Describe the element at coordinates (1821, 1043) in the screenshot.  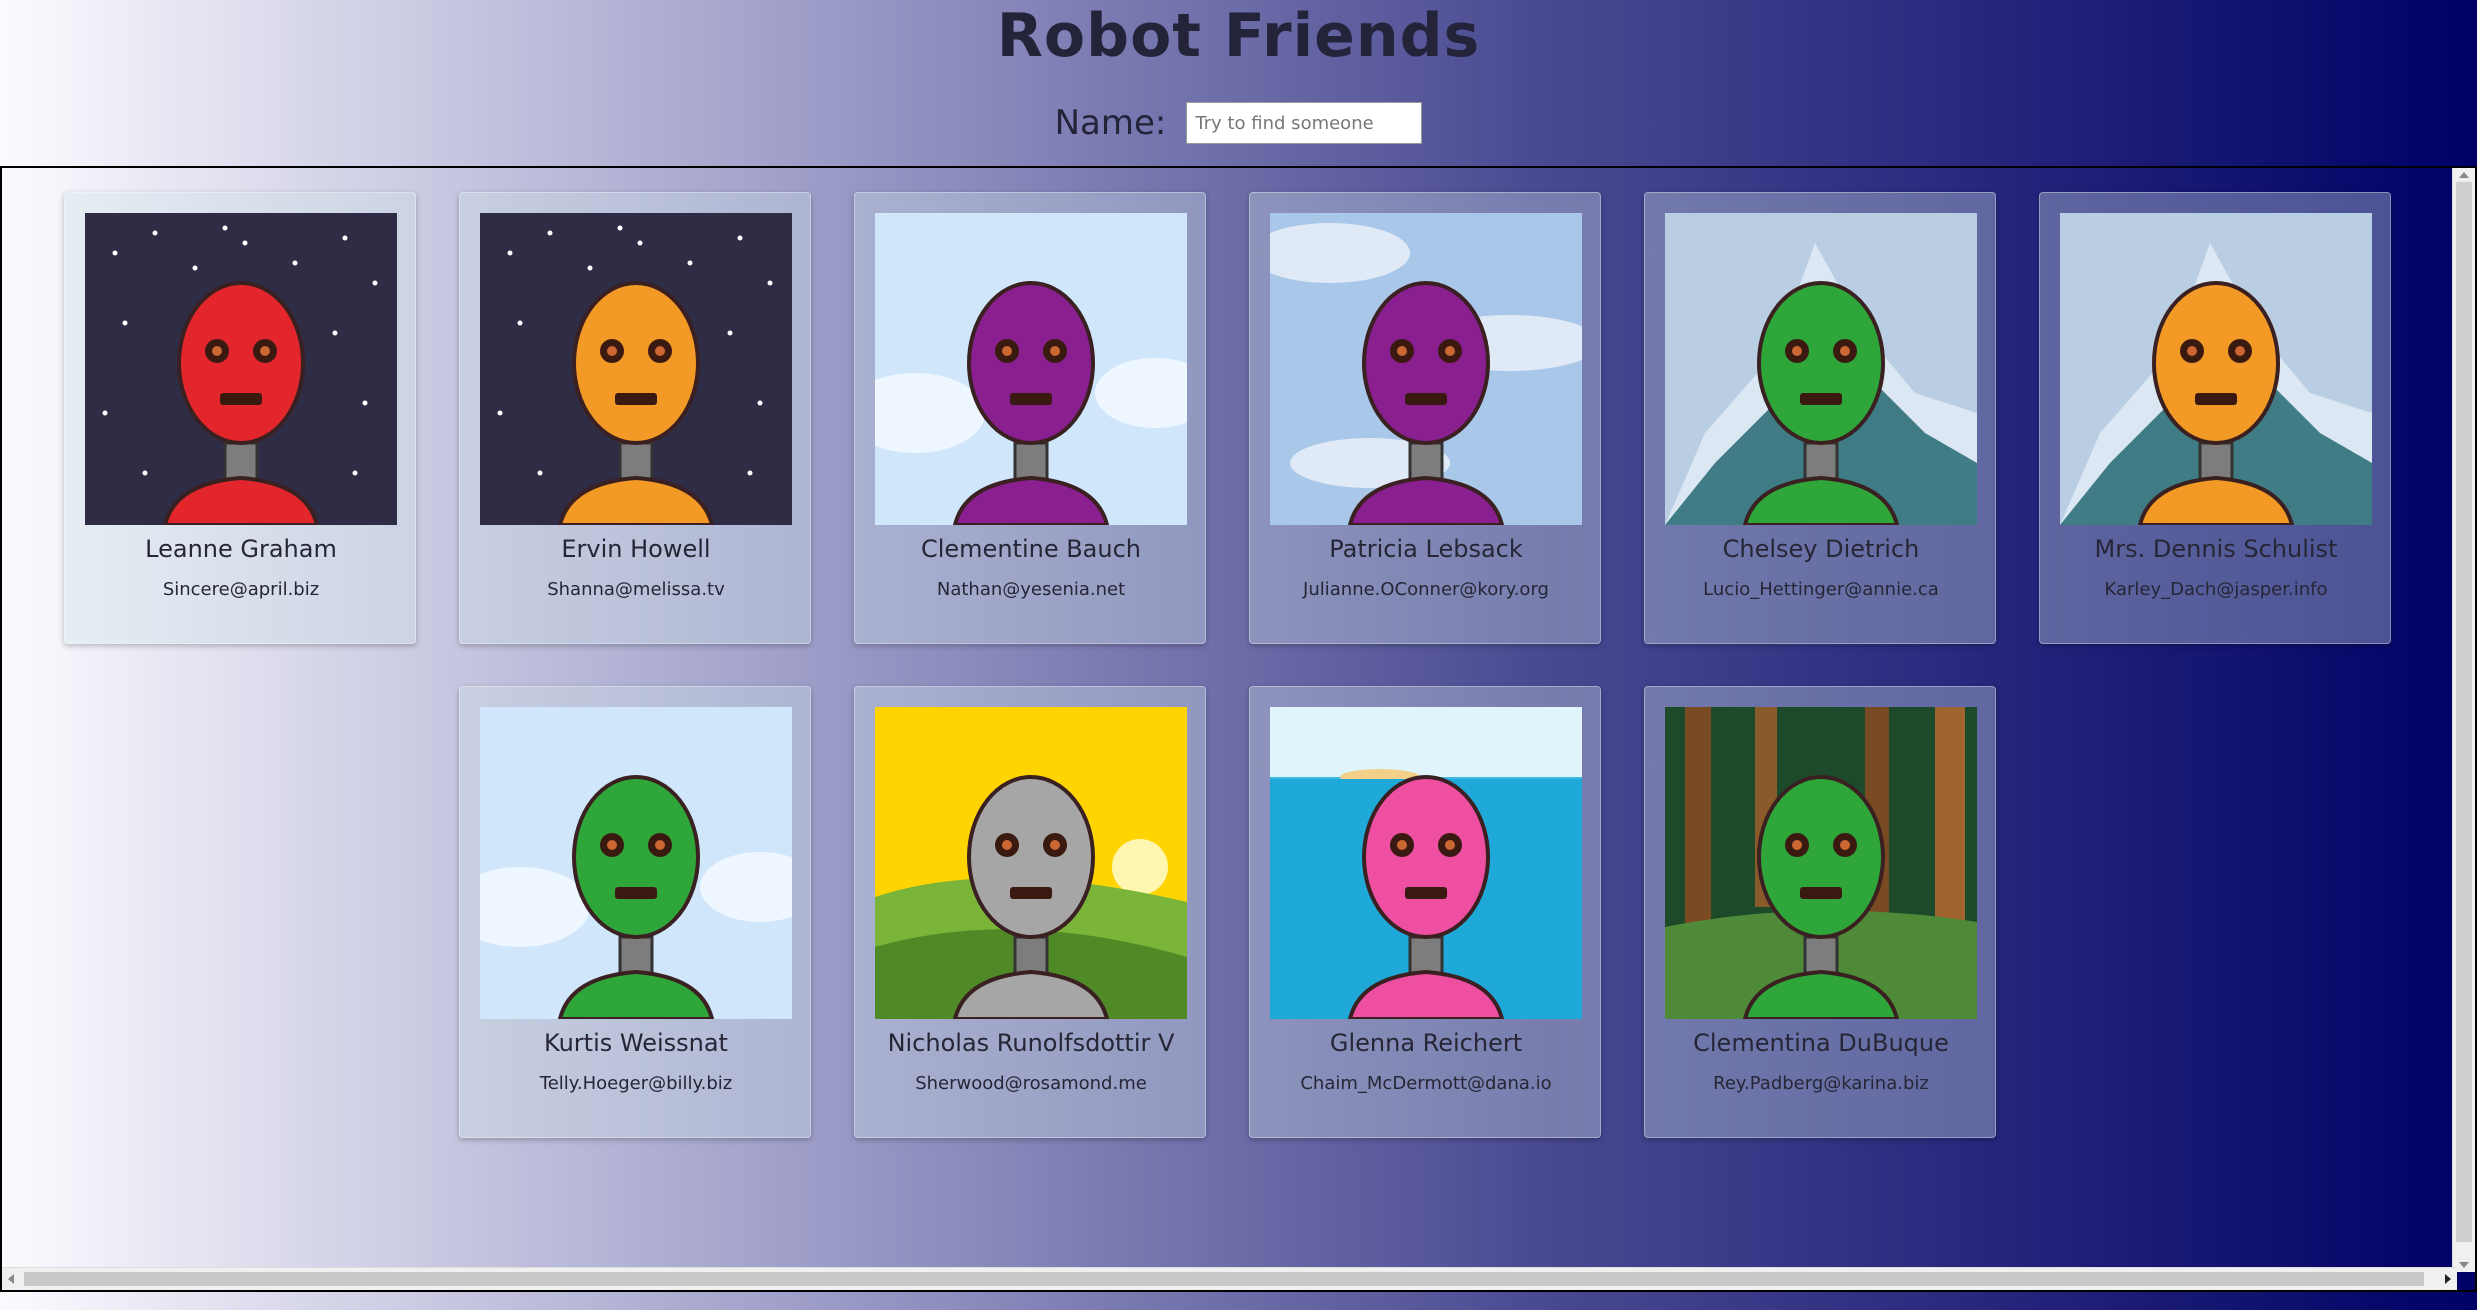
I see `robot-name: Clementina DuBuque` at that location.